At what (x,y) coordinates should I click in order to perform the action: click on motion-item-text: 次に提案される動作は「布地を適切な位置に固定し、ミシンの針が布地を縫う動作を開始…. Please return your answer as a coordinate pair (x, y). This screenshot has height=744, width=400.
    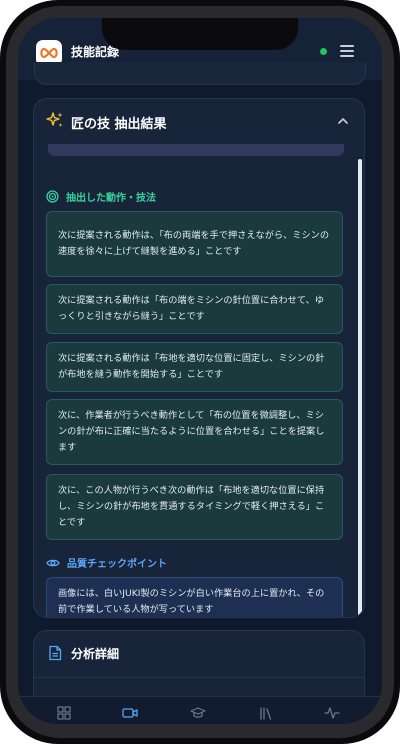
    Looking at the image, I should click on (191, 366).